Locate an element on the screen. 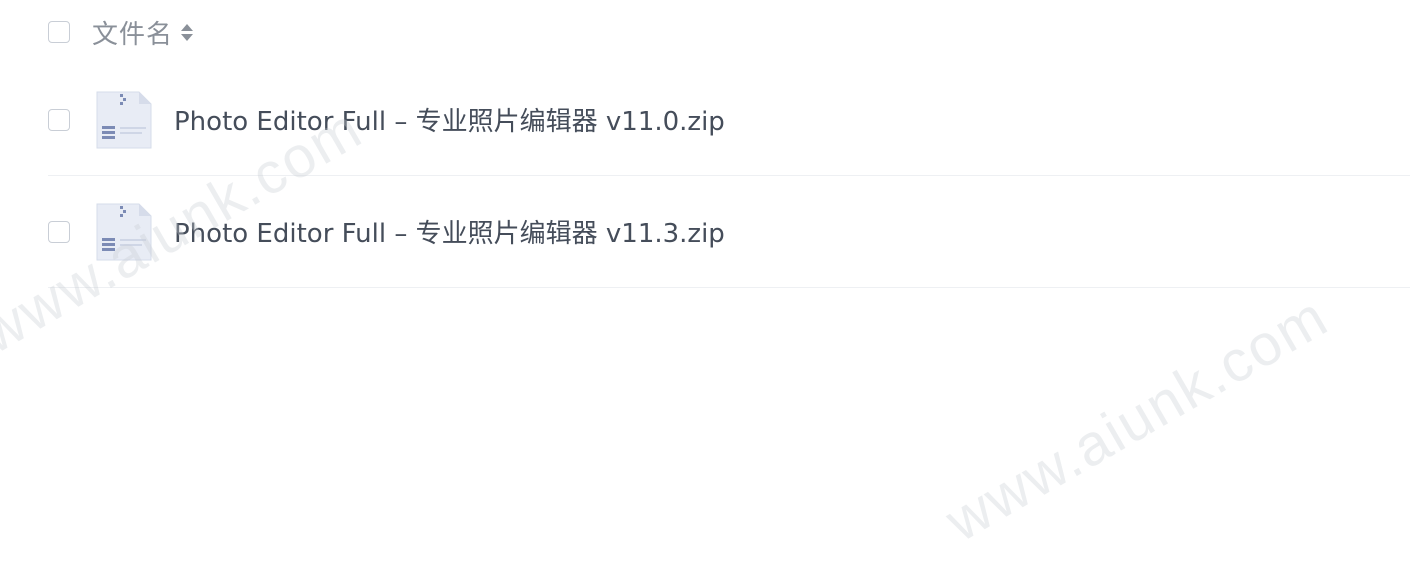  sort-icon is located at coordinates (187, 32).